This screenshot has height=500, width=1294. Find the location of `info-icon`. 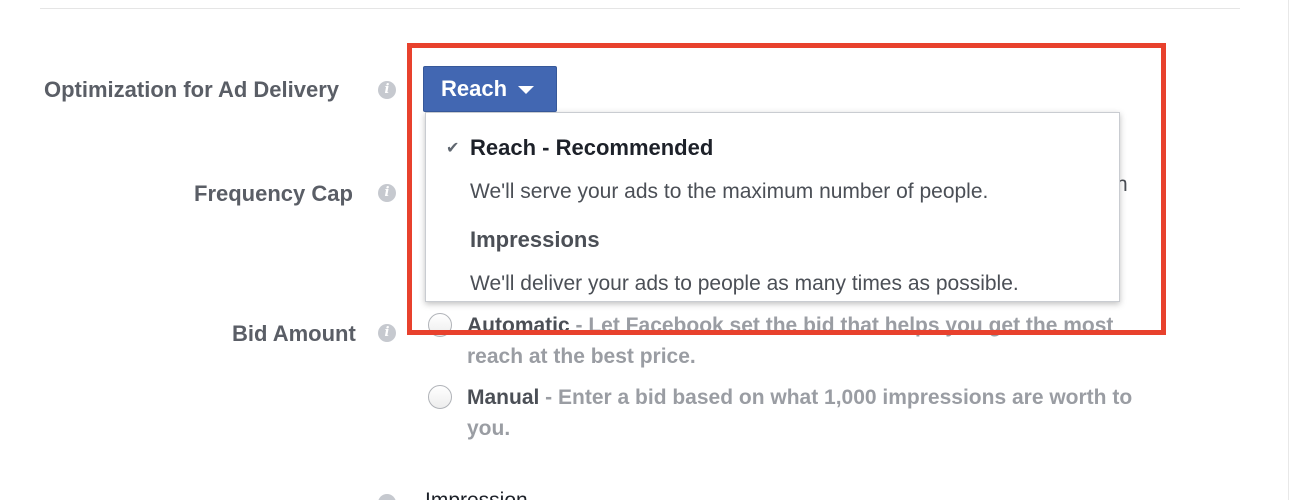

info-icon is located at coordinates (387, 497).